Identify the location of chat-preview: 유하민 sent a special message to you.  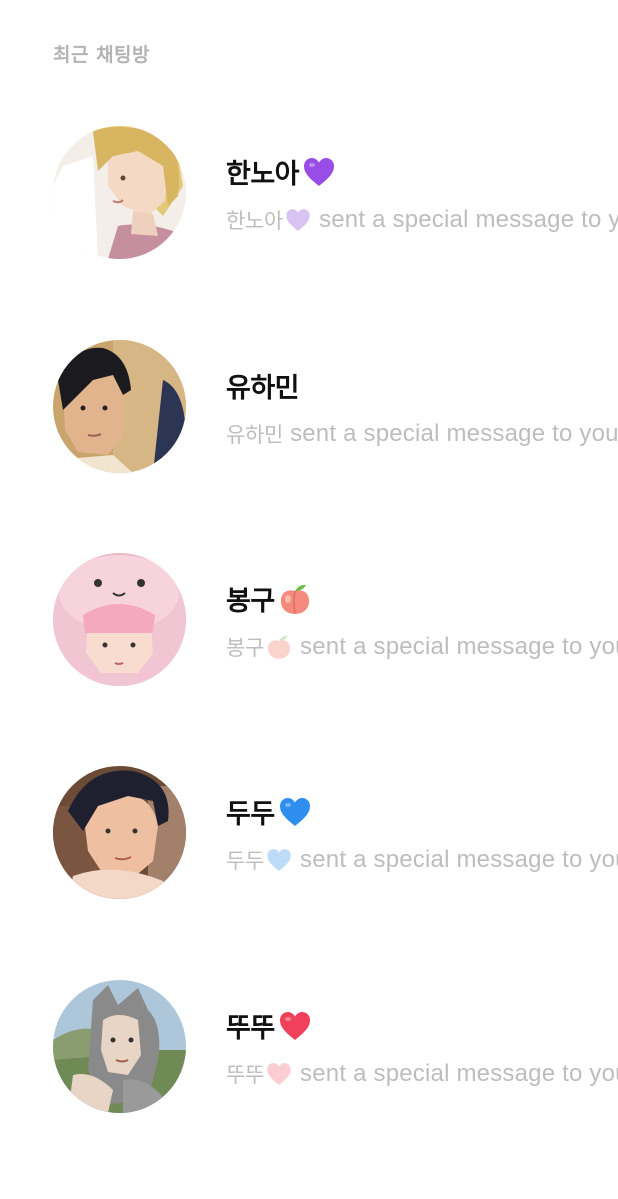
(422, 434).